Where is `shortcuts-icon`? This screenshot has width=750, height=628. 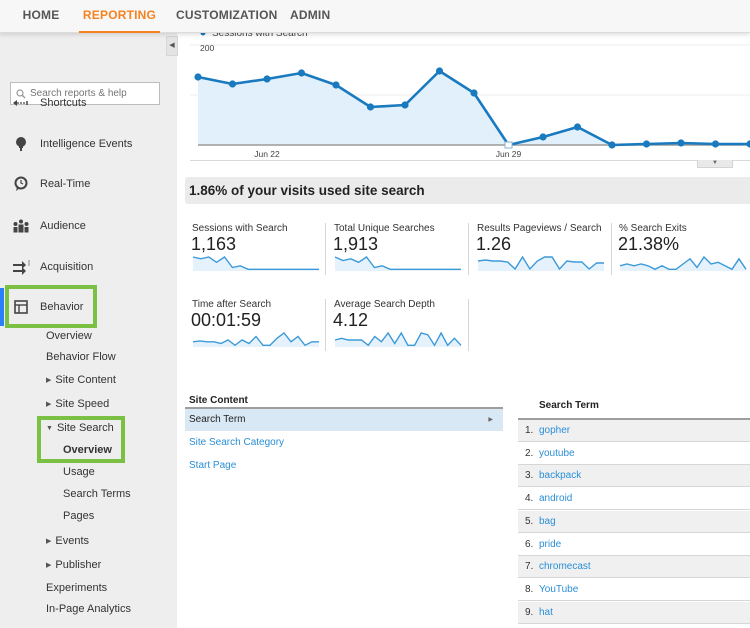
shortcuts-icon is located at coordinates (21, 103).